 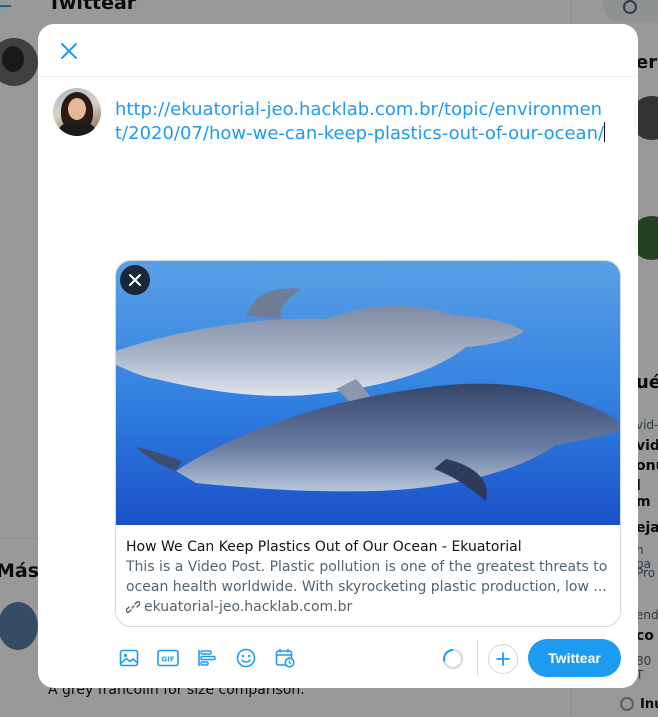 I want to click on schedule-button, so click(x=284, y=658).